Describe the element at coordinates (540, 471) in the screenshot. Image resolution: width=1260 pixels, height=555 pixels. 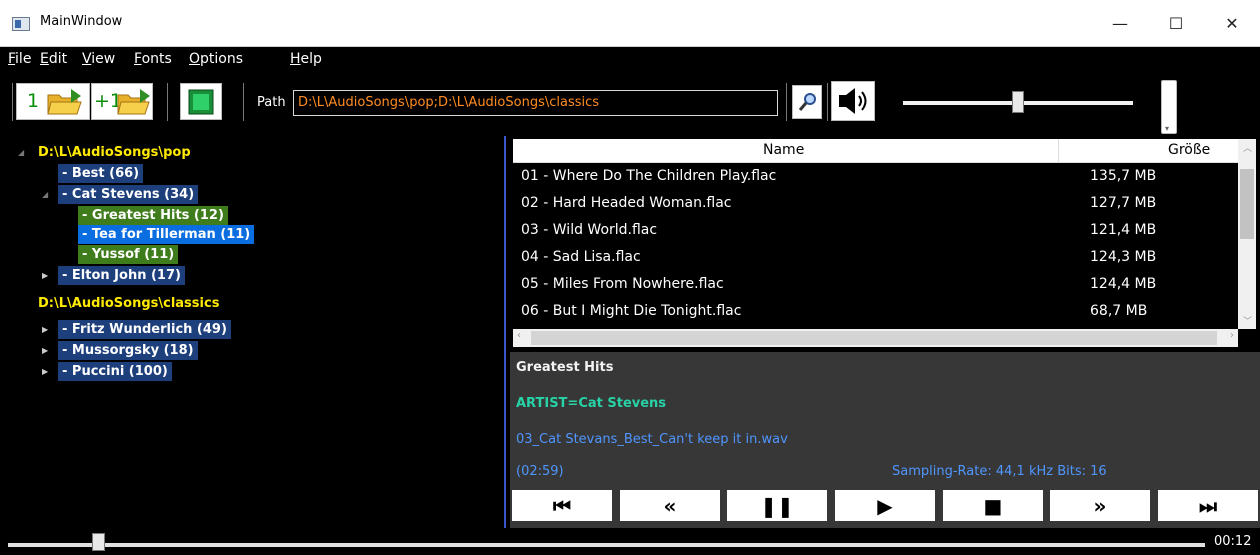
I see `track-duration: (02:59)` at that location.